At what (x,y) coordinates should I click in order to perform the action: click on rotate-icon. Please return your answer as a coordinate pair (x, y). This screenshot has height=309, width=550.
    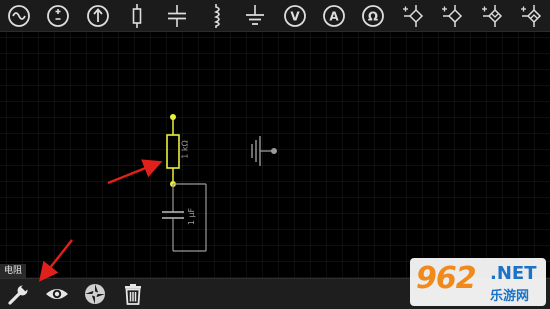
    Looking at the image, I should click on (95, 294).